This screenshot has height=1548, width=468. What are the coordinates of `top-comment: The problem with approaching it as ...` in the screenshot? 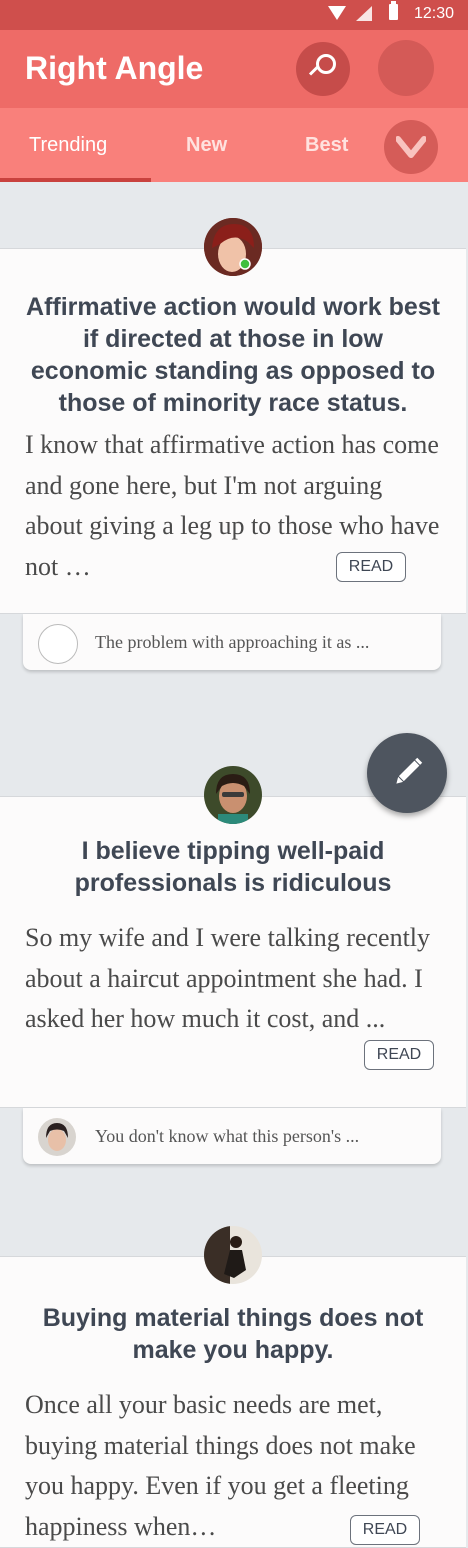 It's located at (232, 642).